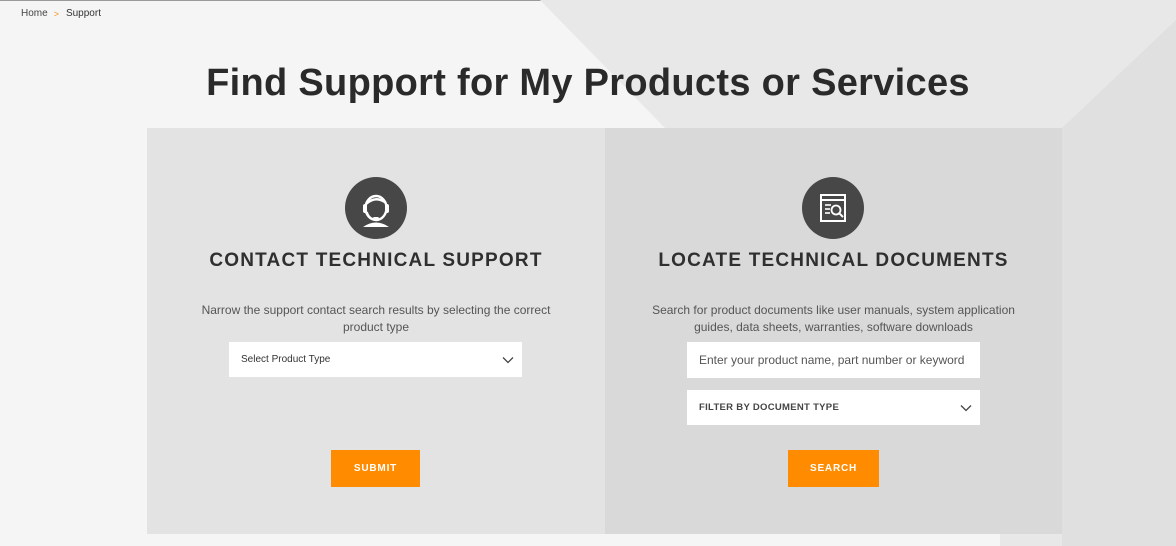  I want to click on product-type-select-value: Select Product Type, so click(286, 359).